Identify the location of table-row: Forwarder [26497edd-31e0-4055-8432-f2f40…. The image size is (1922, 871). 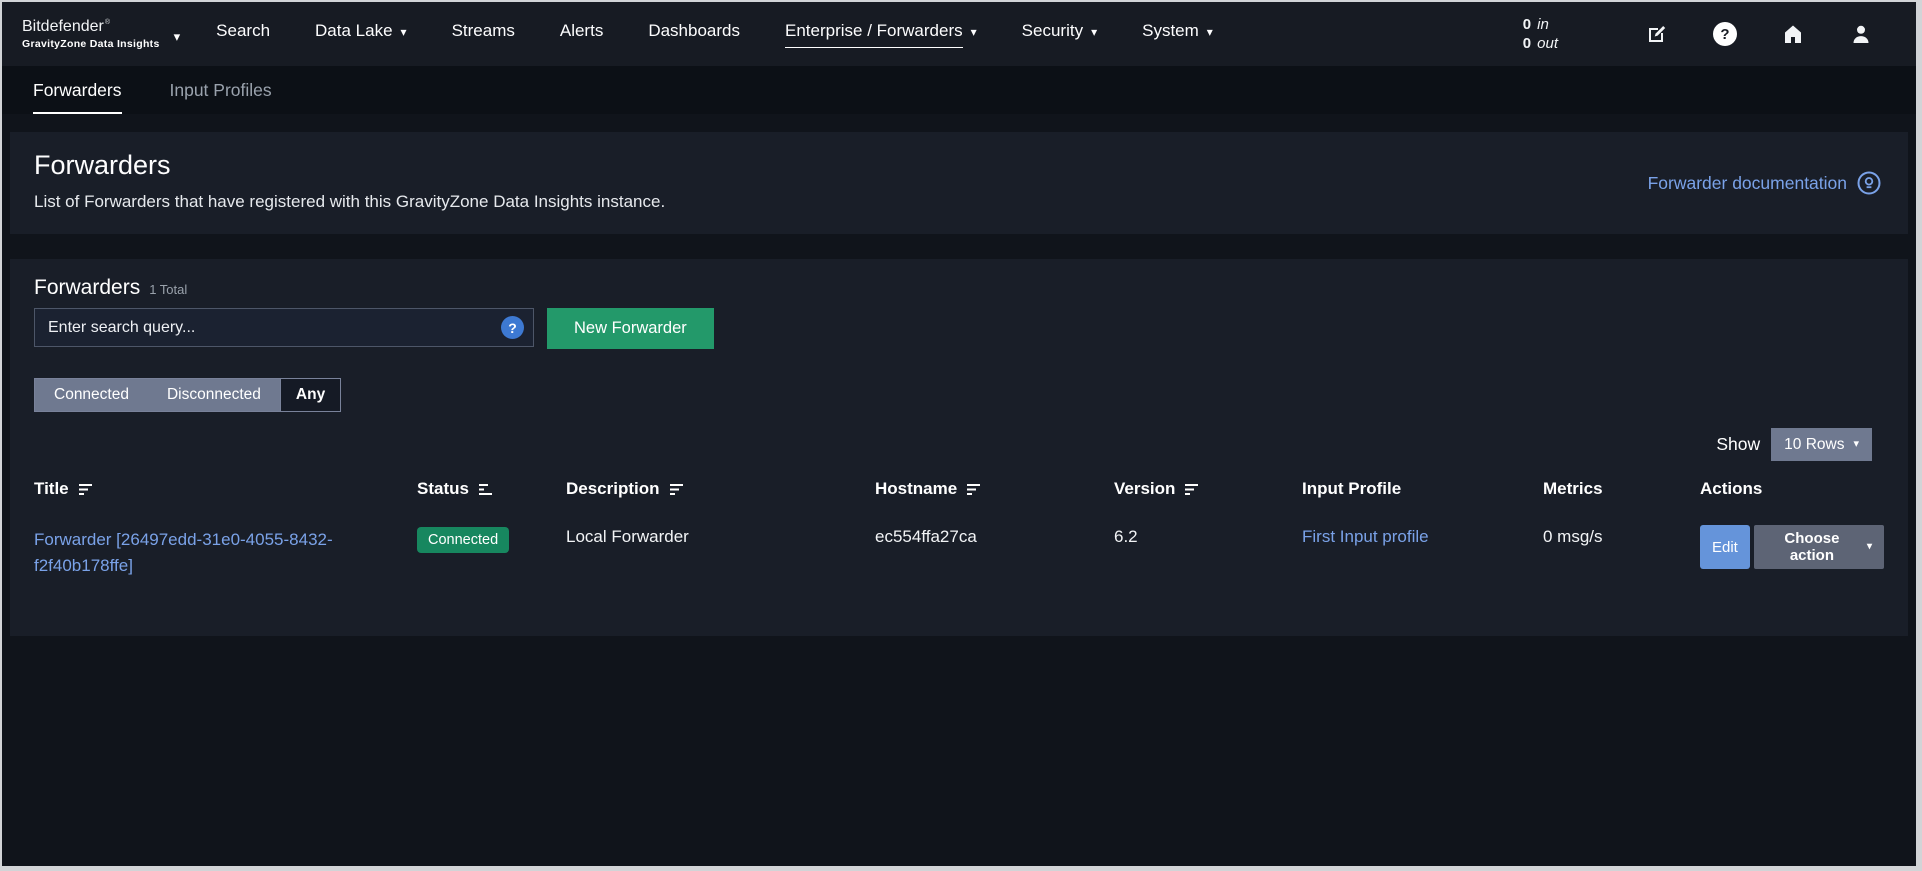
(959, 552).